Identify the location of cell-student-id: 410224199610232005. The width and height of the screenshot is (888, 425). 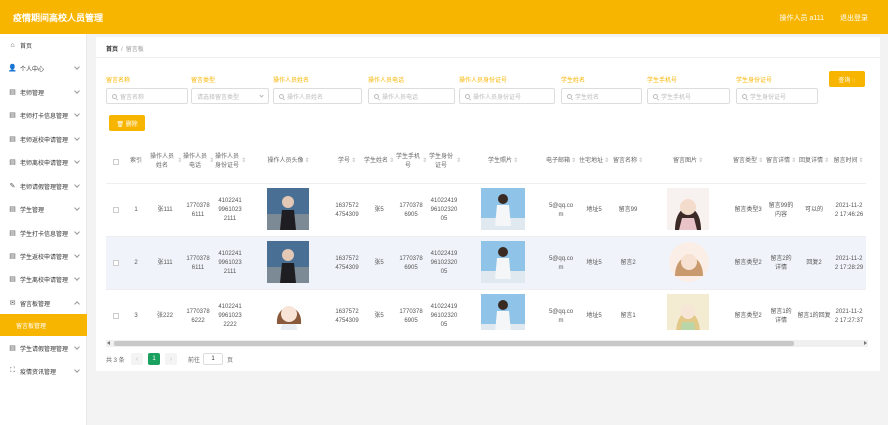
(444, 316).